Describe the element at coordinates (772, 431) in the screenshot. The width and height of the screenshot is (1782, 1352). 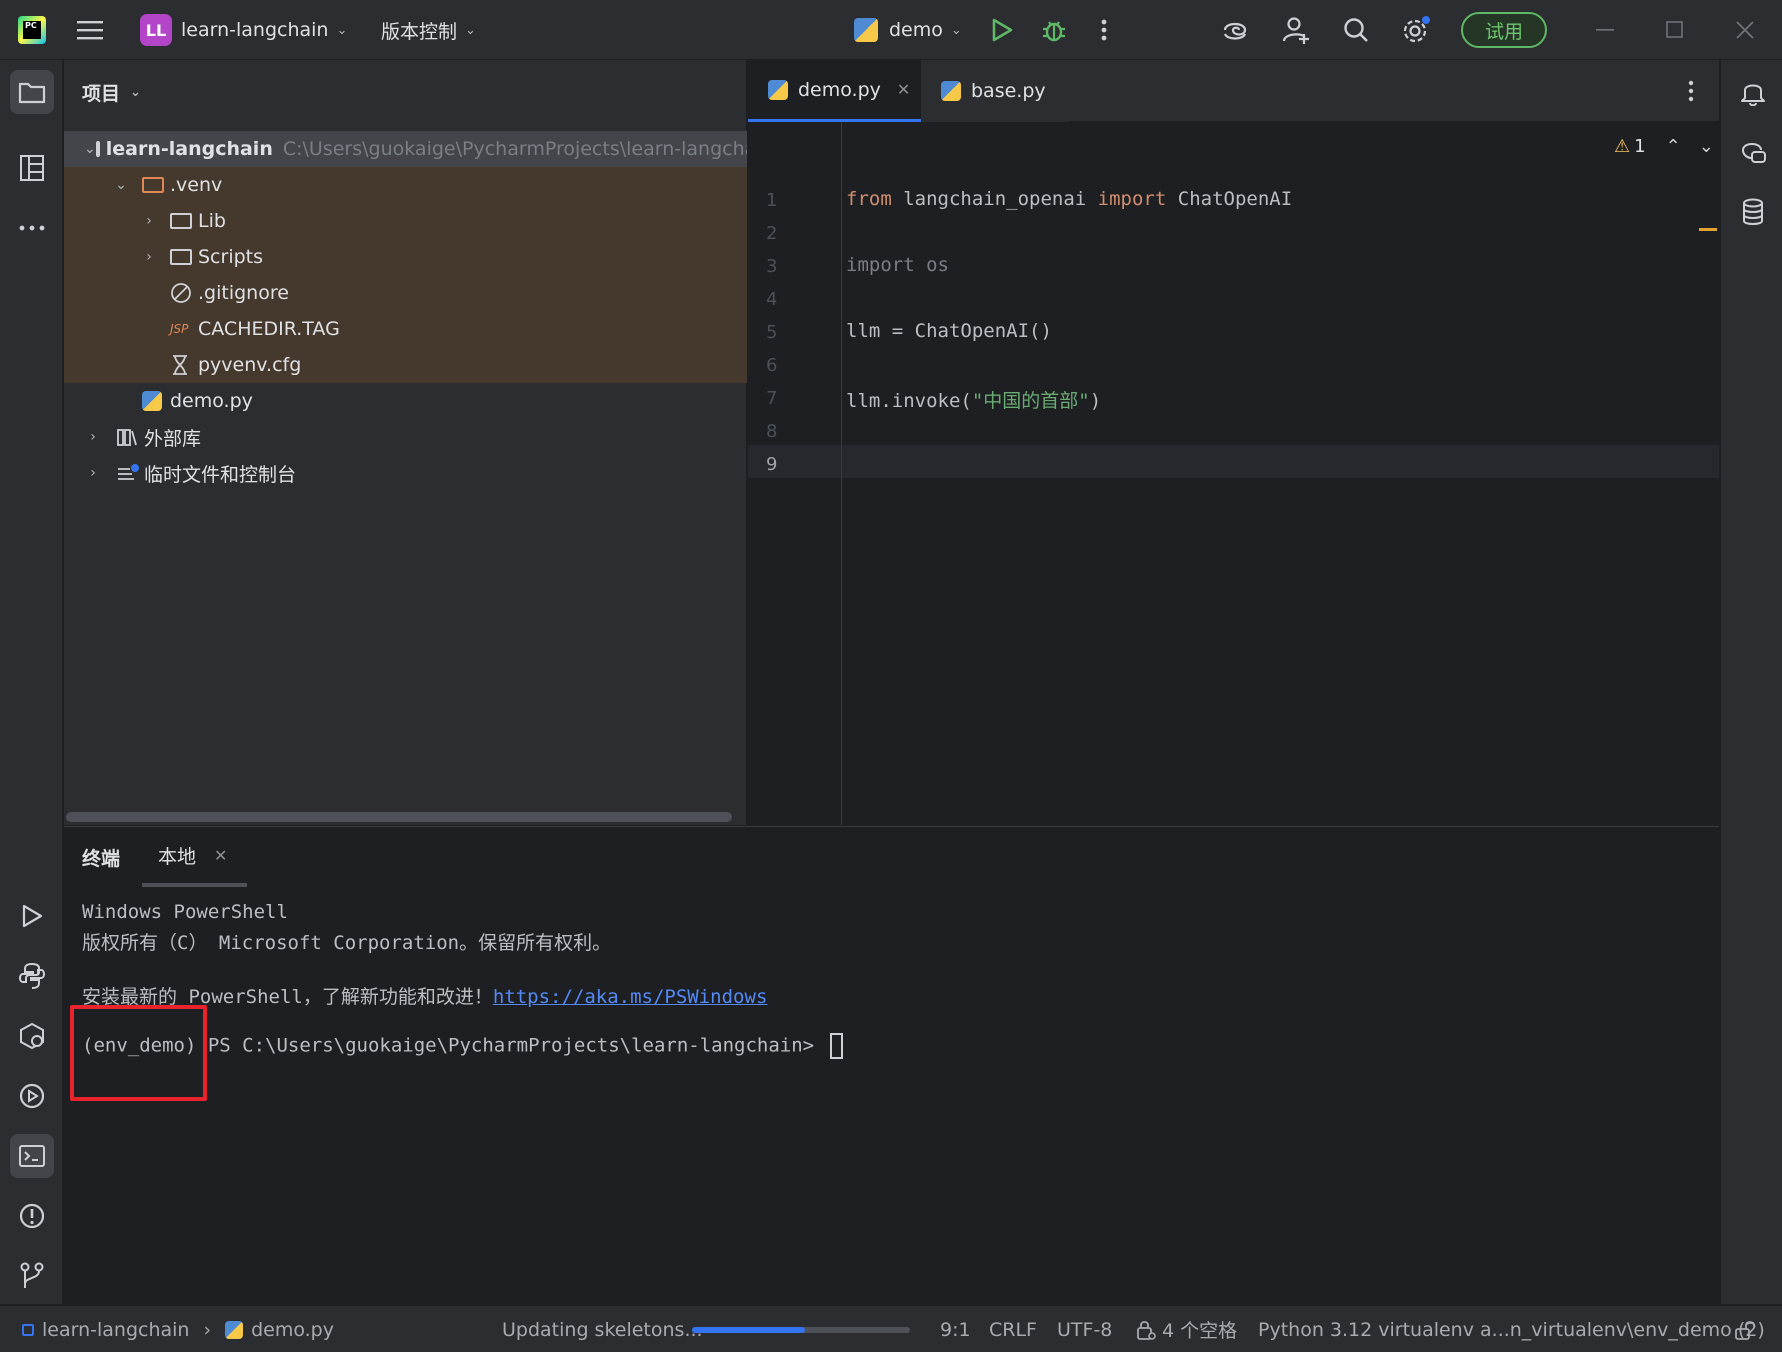
I see `line-number: 8` at that location.